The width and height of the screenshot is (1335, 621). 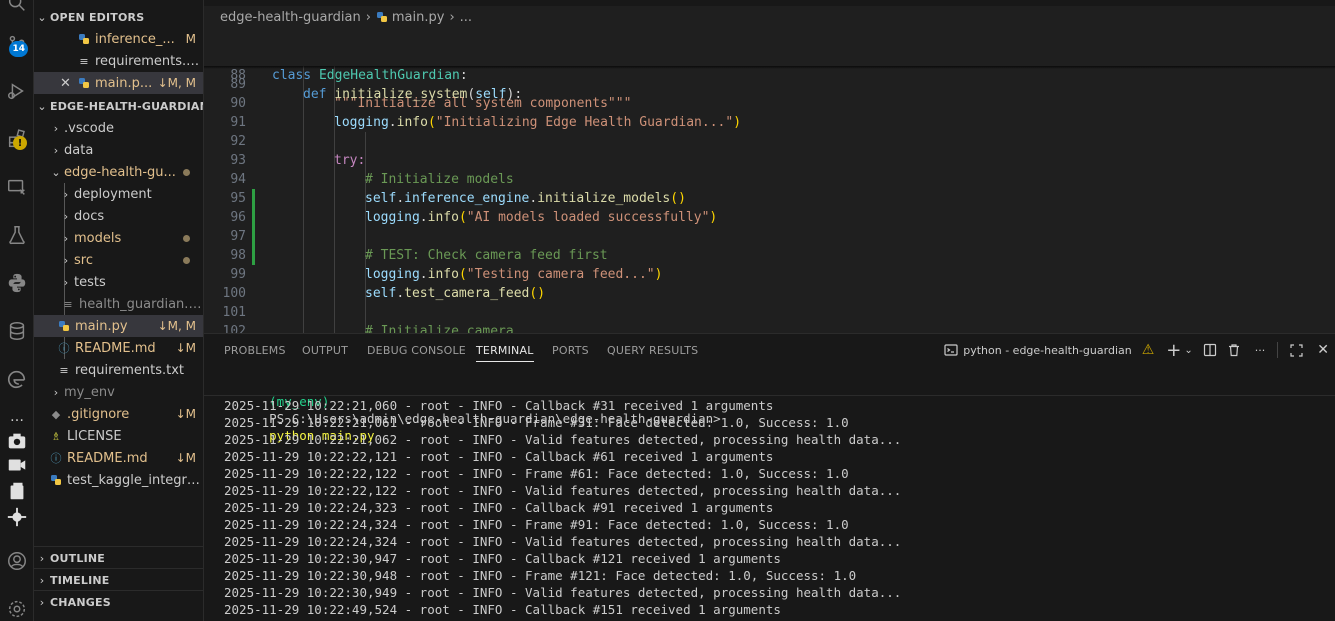 What do you see at coordinates (17, 561) in the screenshot?
I see `account-icon` at bounding box center [17, 561].